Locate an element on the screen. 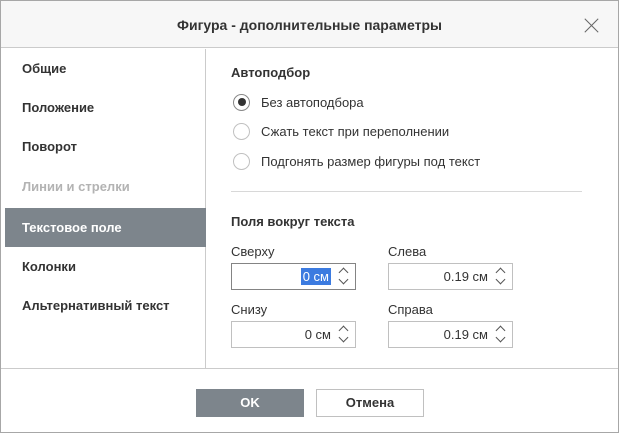 The height and width of the screenshot is (433, 619). bottom-margin-value: 0 см is located at coordinates (318, 334).